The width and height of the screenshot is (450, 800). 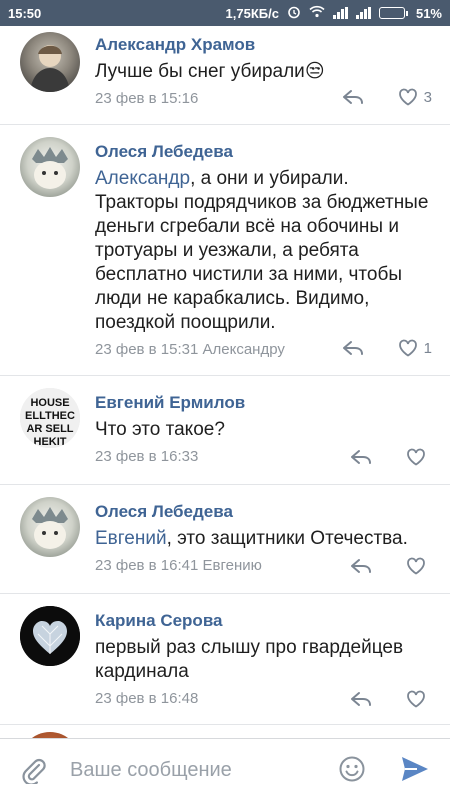 What do you see at coordinates (49, 429) in the screenshot?
I see `svg-text: AR SELL` at bounding box center [49, 429].